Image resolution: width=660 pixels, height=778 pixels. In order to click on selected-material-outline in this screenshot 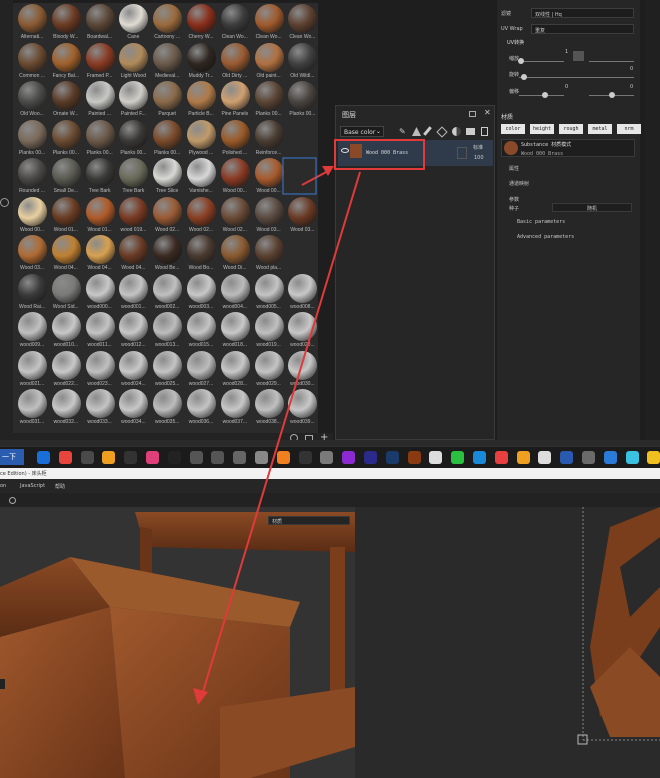, I will do `click(299, 176)`.